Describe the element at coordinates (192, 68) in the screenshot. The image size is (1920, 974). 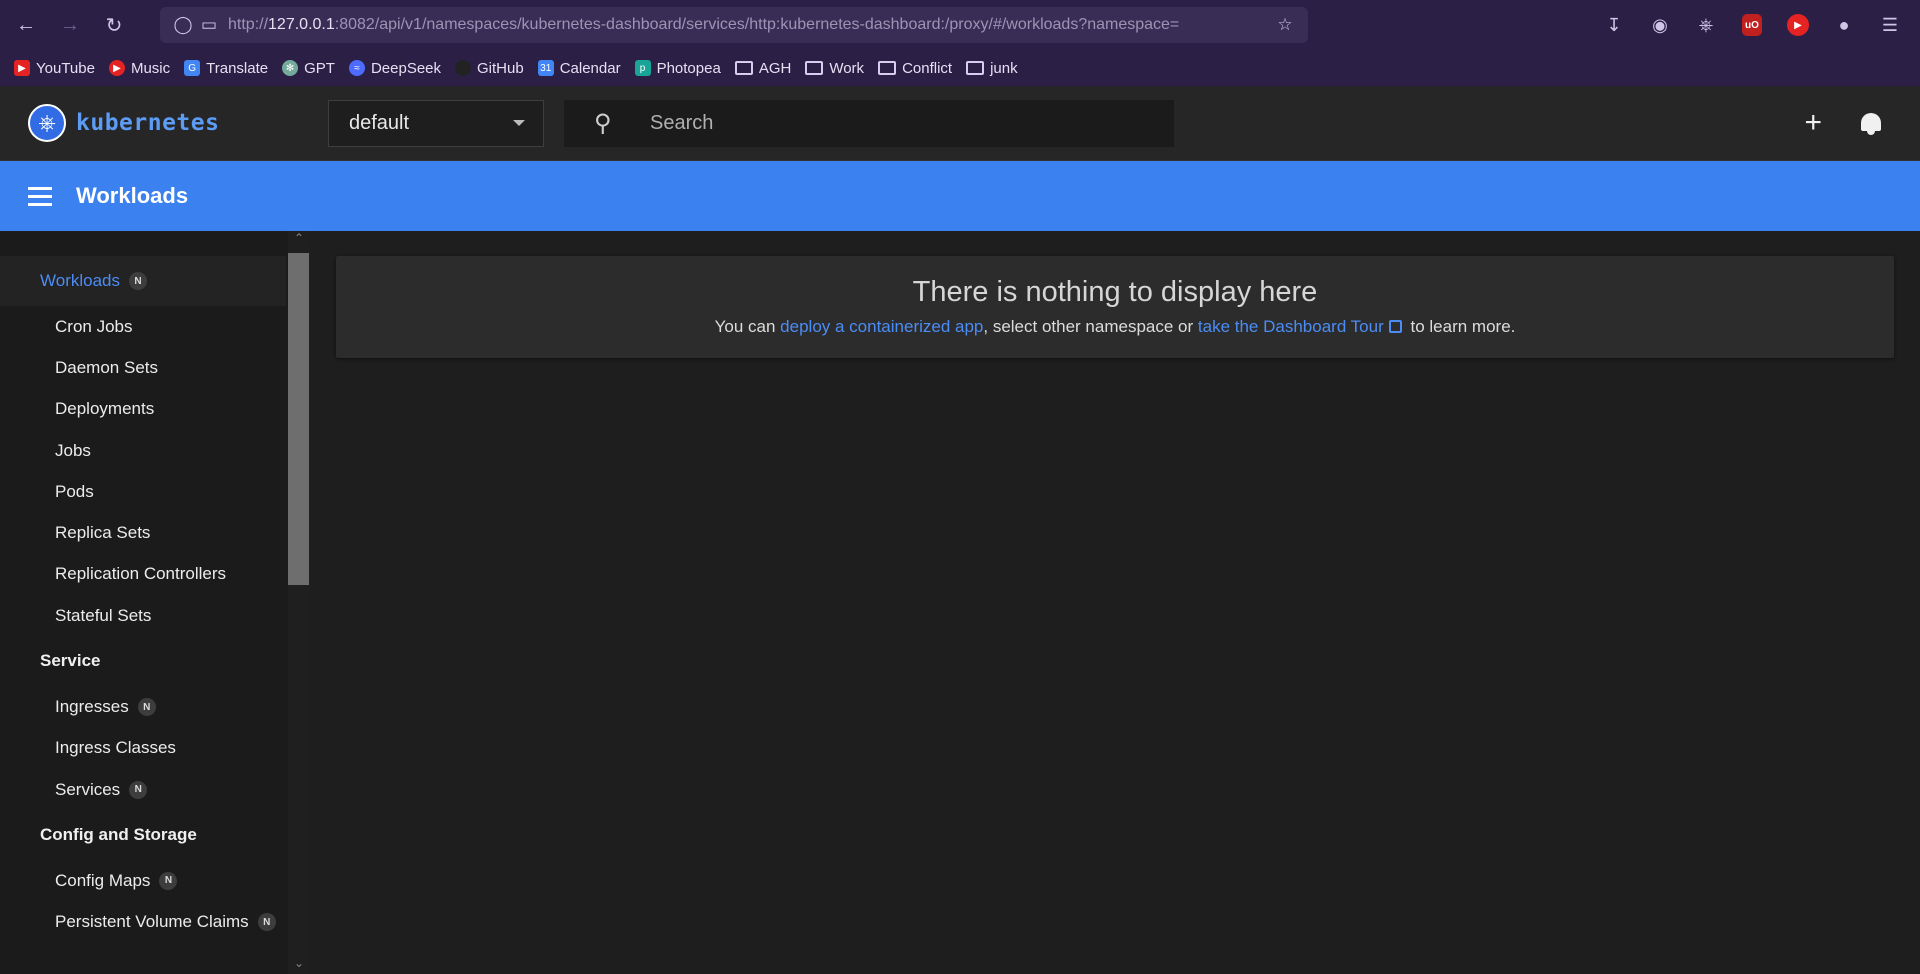
I see `translate-icon: G` at that location.